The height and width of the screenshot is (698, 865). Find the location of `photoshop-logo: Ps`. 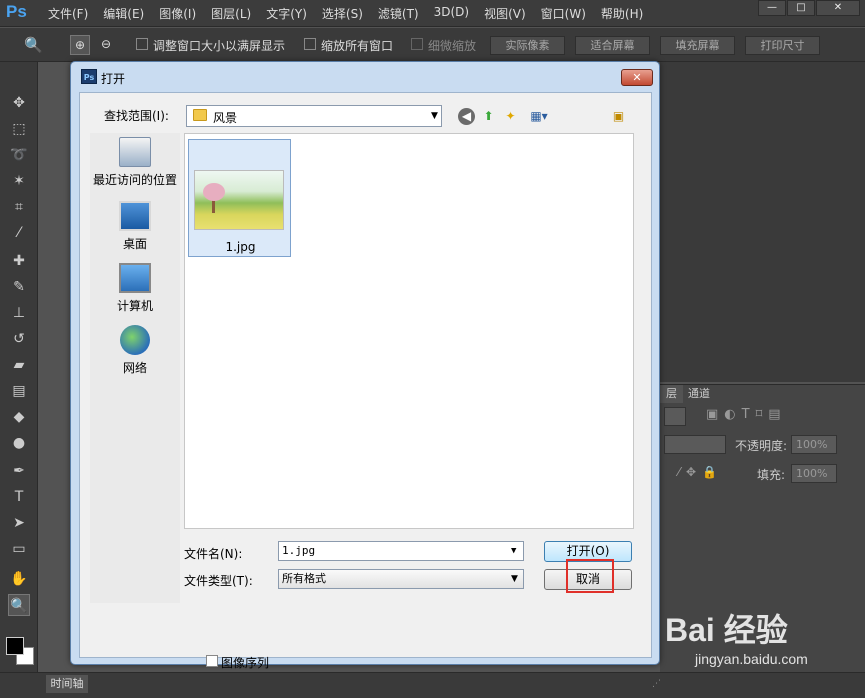

photoshop-logo: Ps is located at coordinates (16, 11).